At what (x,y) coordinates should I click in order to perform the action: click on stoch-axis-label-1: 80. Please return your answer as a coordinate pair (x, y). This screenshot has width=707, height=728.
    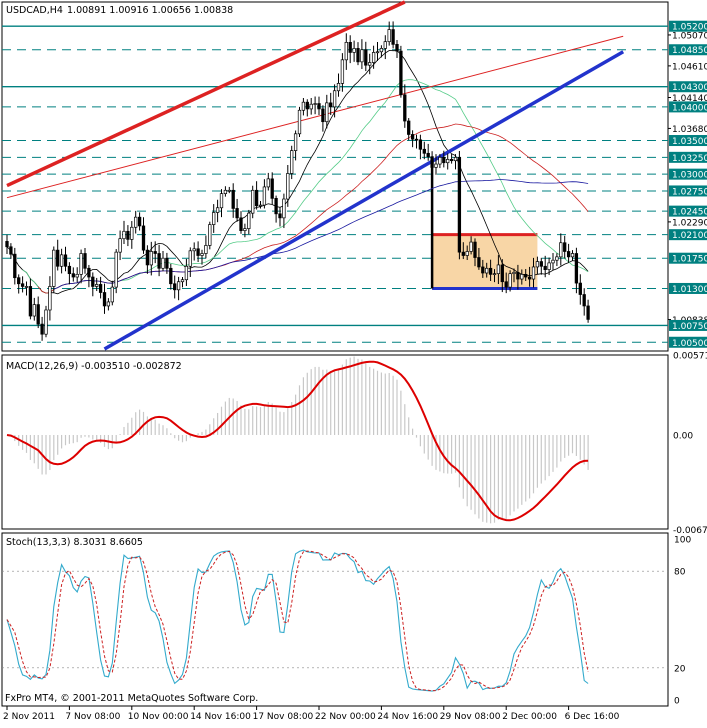
    Looking at the image, I should click on (680, 573).